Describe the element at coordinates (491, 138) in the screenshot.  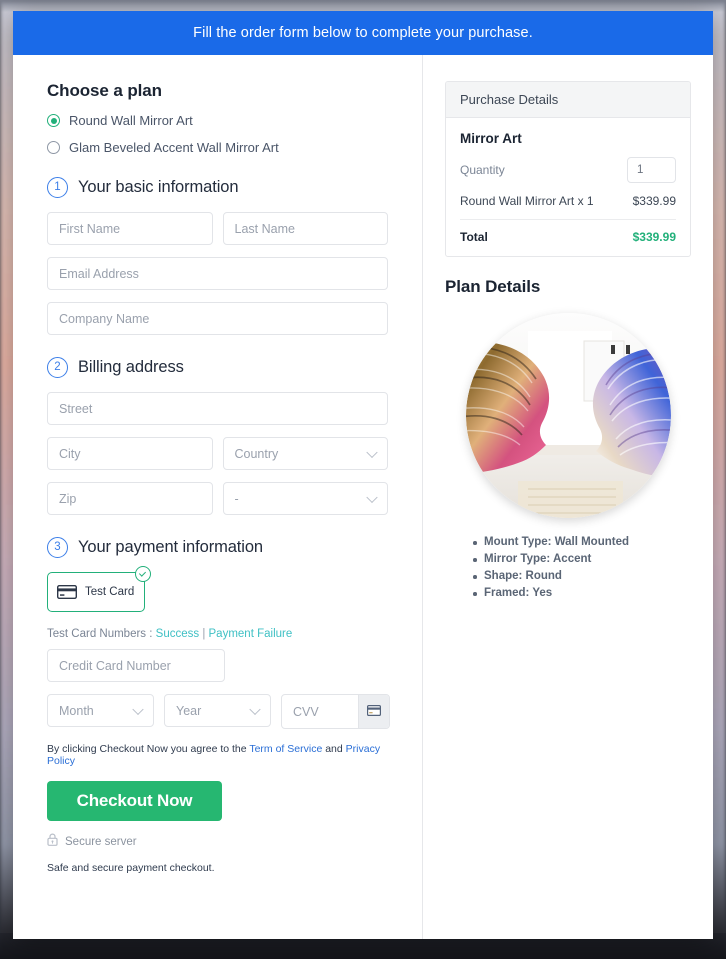
I see `product-title: Mirror Art` at that location.